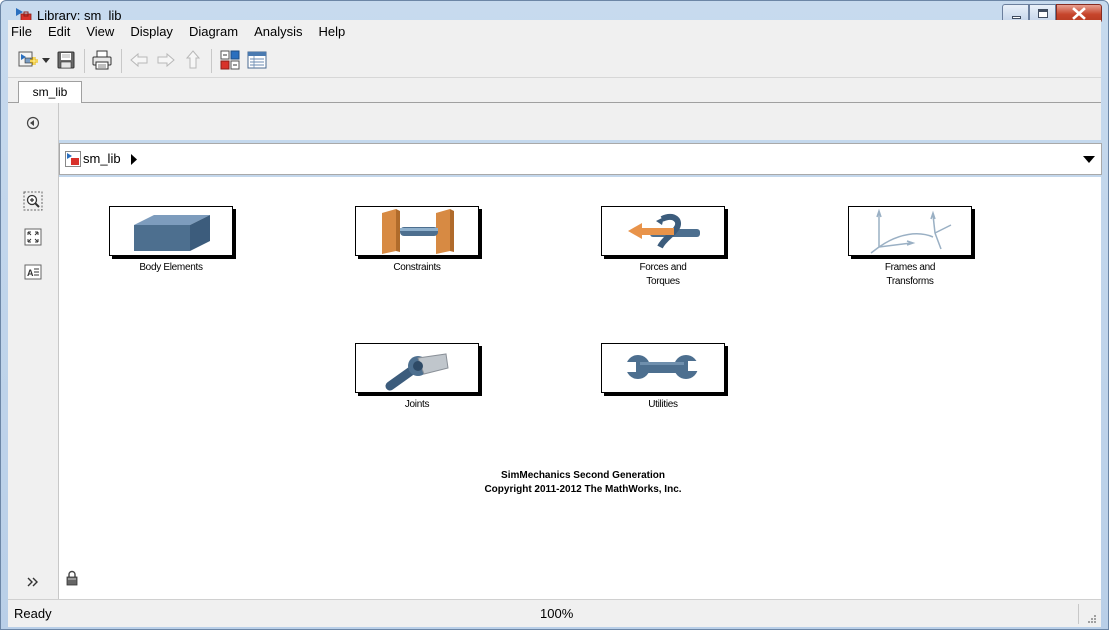 The height and width of the screenshot is (630, 1109). I want to click on new-model-button, so click(28, 60).